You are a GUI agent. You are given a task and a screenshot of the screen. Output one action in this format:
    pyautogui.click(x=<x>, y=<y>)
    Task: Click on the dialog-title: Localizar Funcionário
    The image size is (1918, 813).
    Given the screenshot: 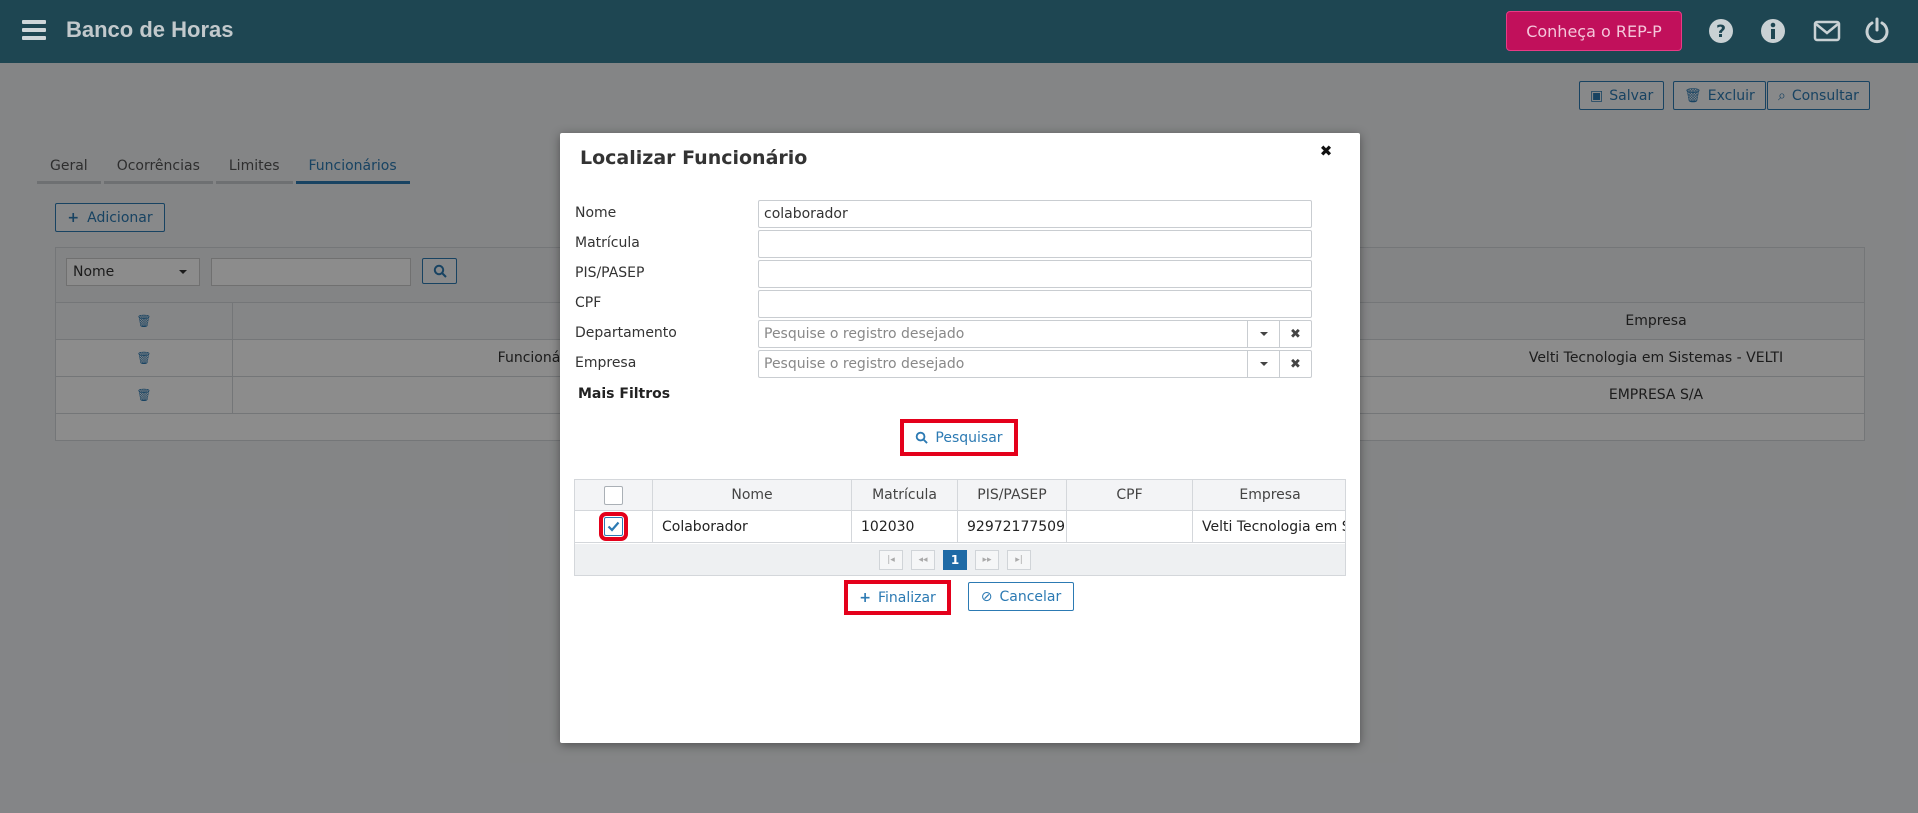 What is the action you would take?
    pyautogui.click(x=694, y=158)
    